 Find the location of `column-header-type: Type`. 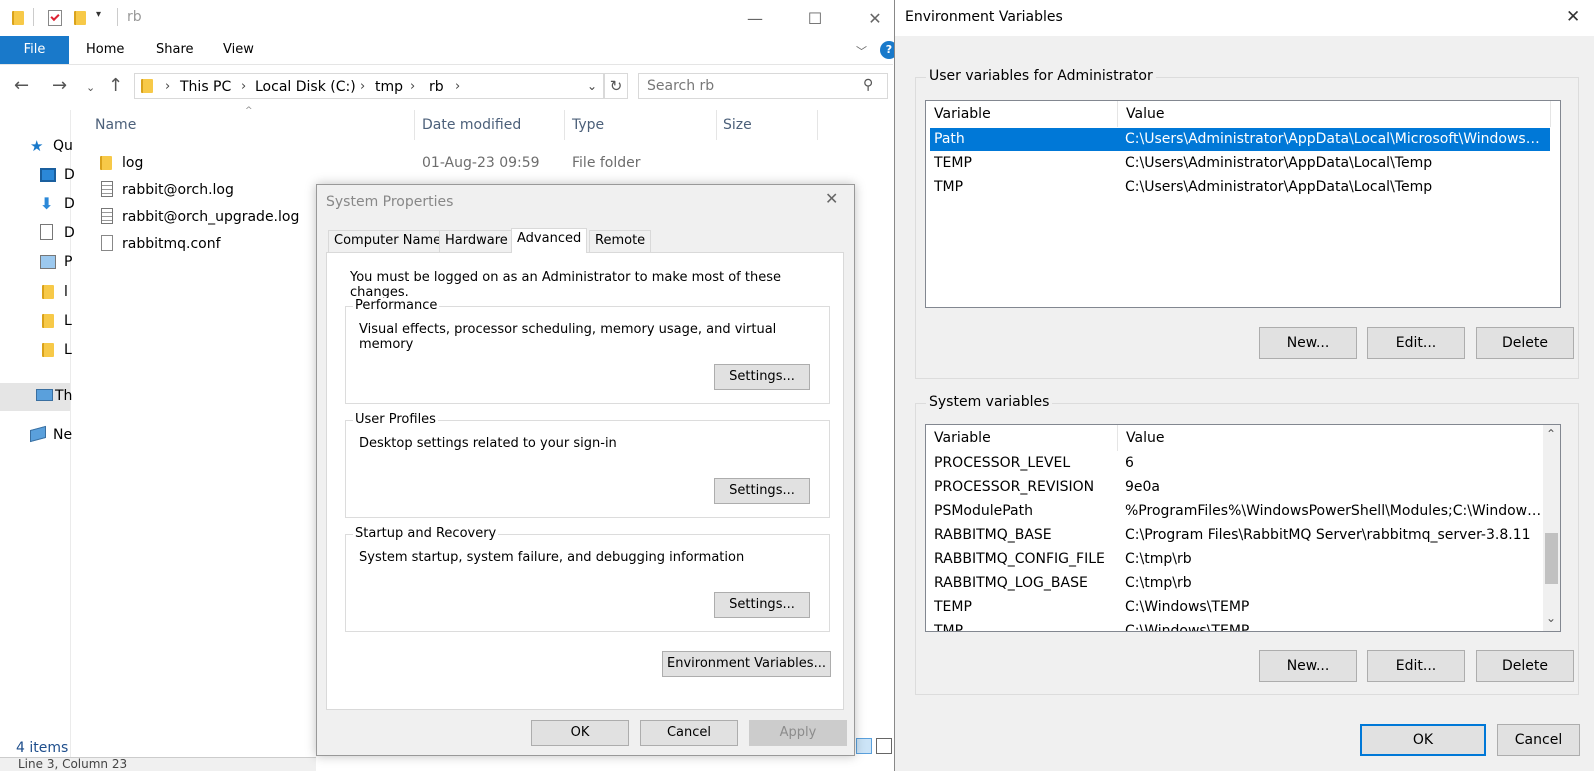

column-header-type: Type is located at coordinates (588, 125).